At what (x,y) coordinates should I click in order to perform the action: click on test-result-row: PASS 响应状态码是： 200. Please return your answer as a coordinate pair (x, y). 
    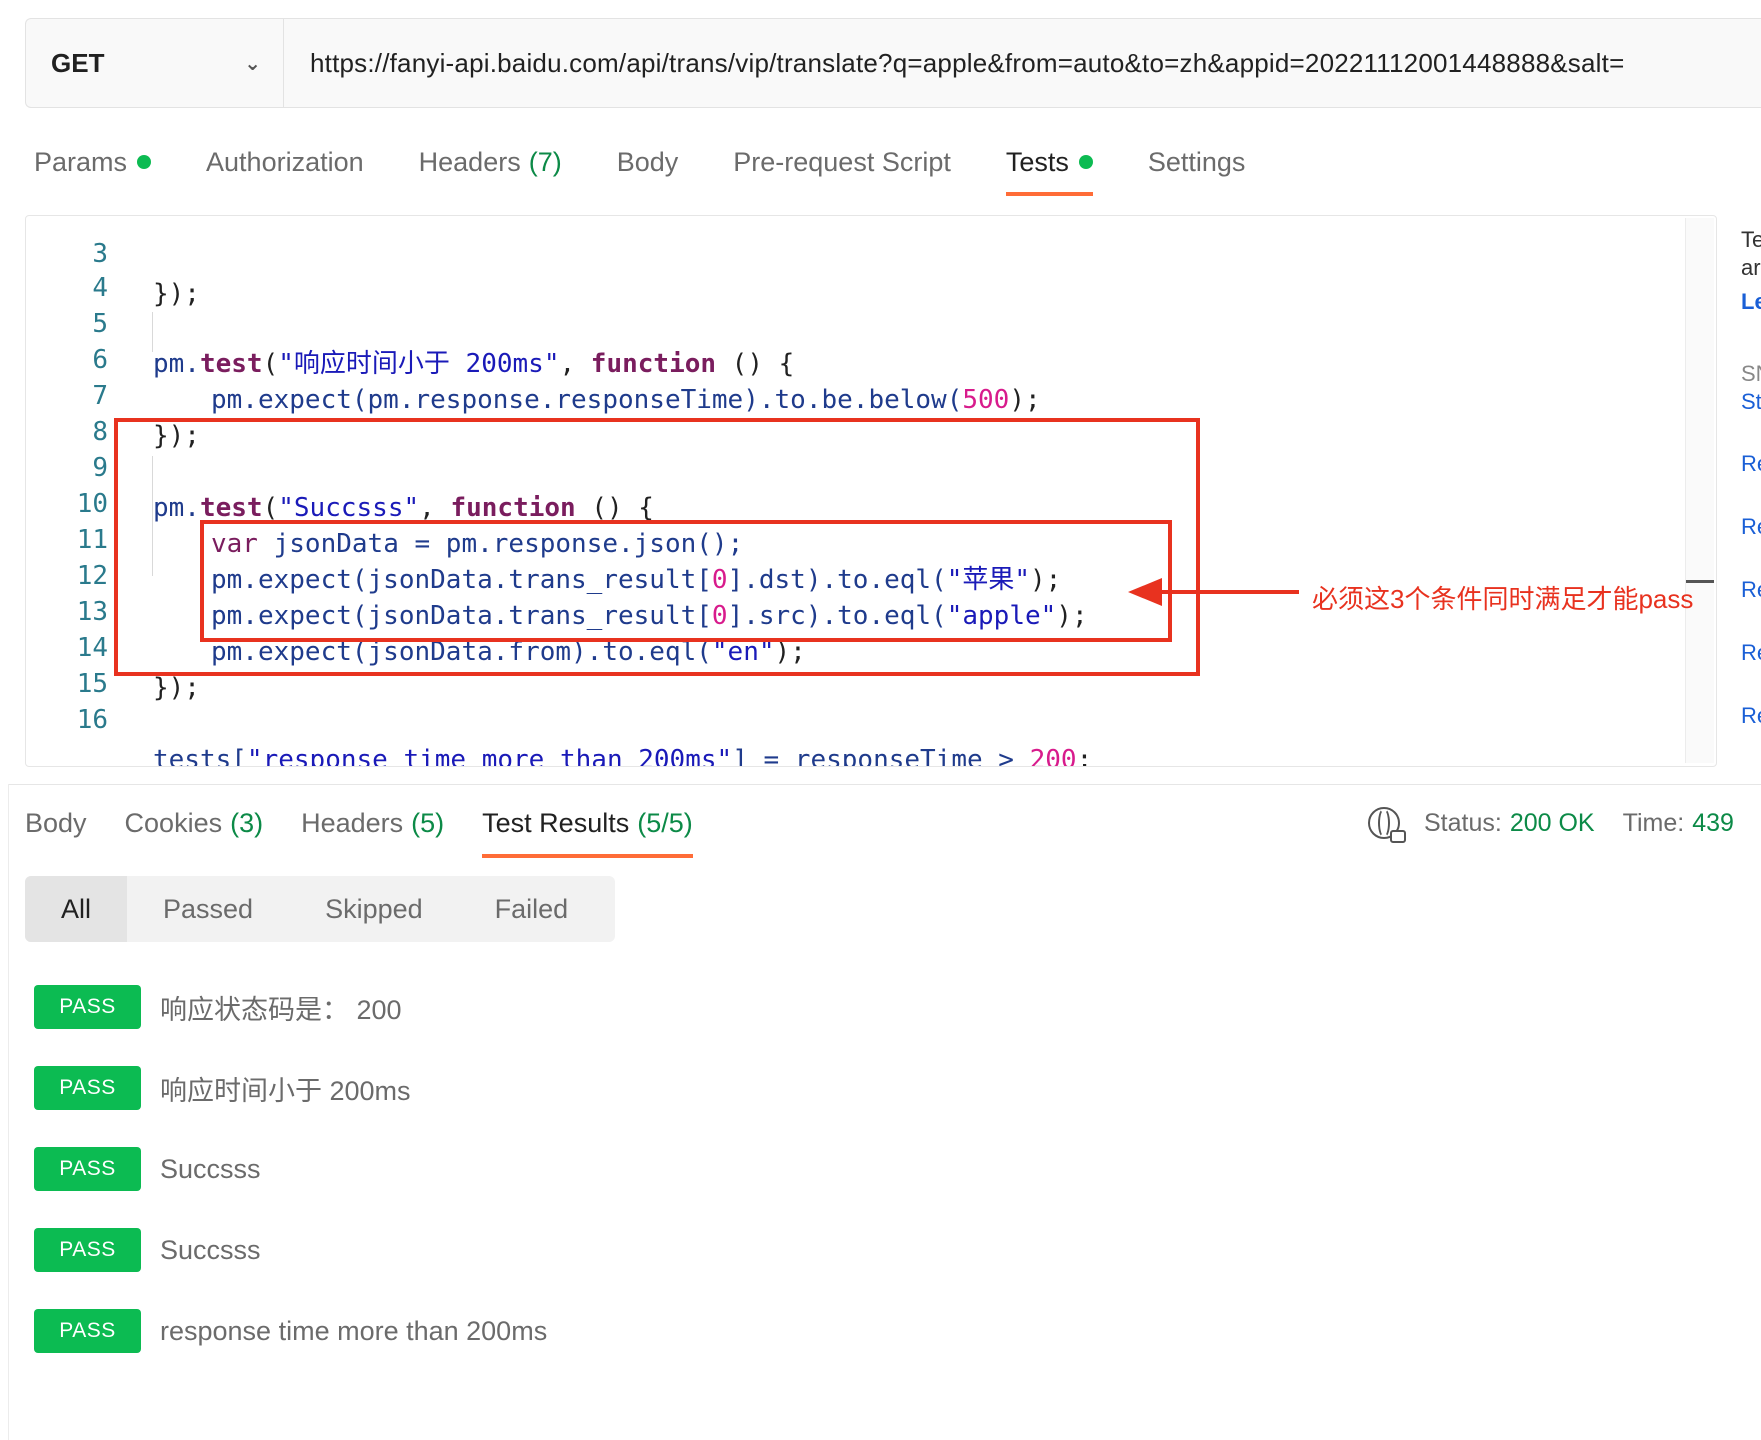
    Looking at the image, I should click on (218, 1007).